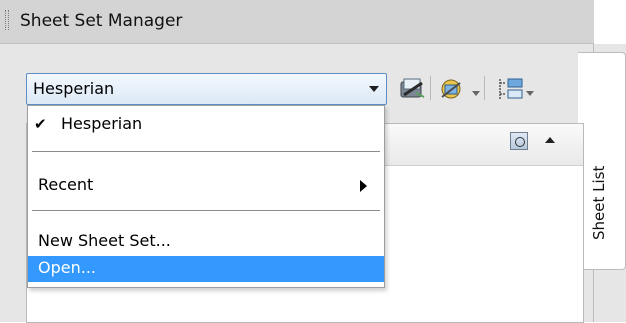  What do you see at coordinates (530, 93) in the screenshot?
I see `properties-dropdown-arrow-icon` at bounding box center [530, 93].